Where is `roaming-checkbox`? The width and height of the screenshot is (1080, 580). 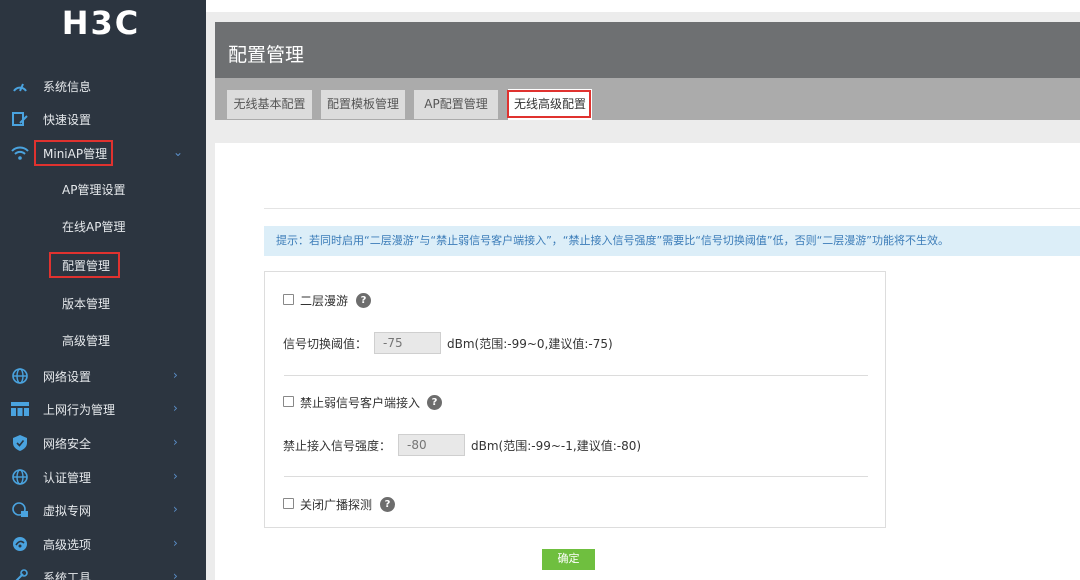
roaming-checkbox is located at coordinates (288, 299).